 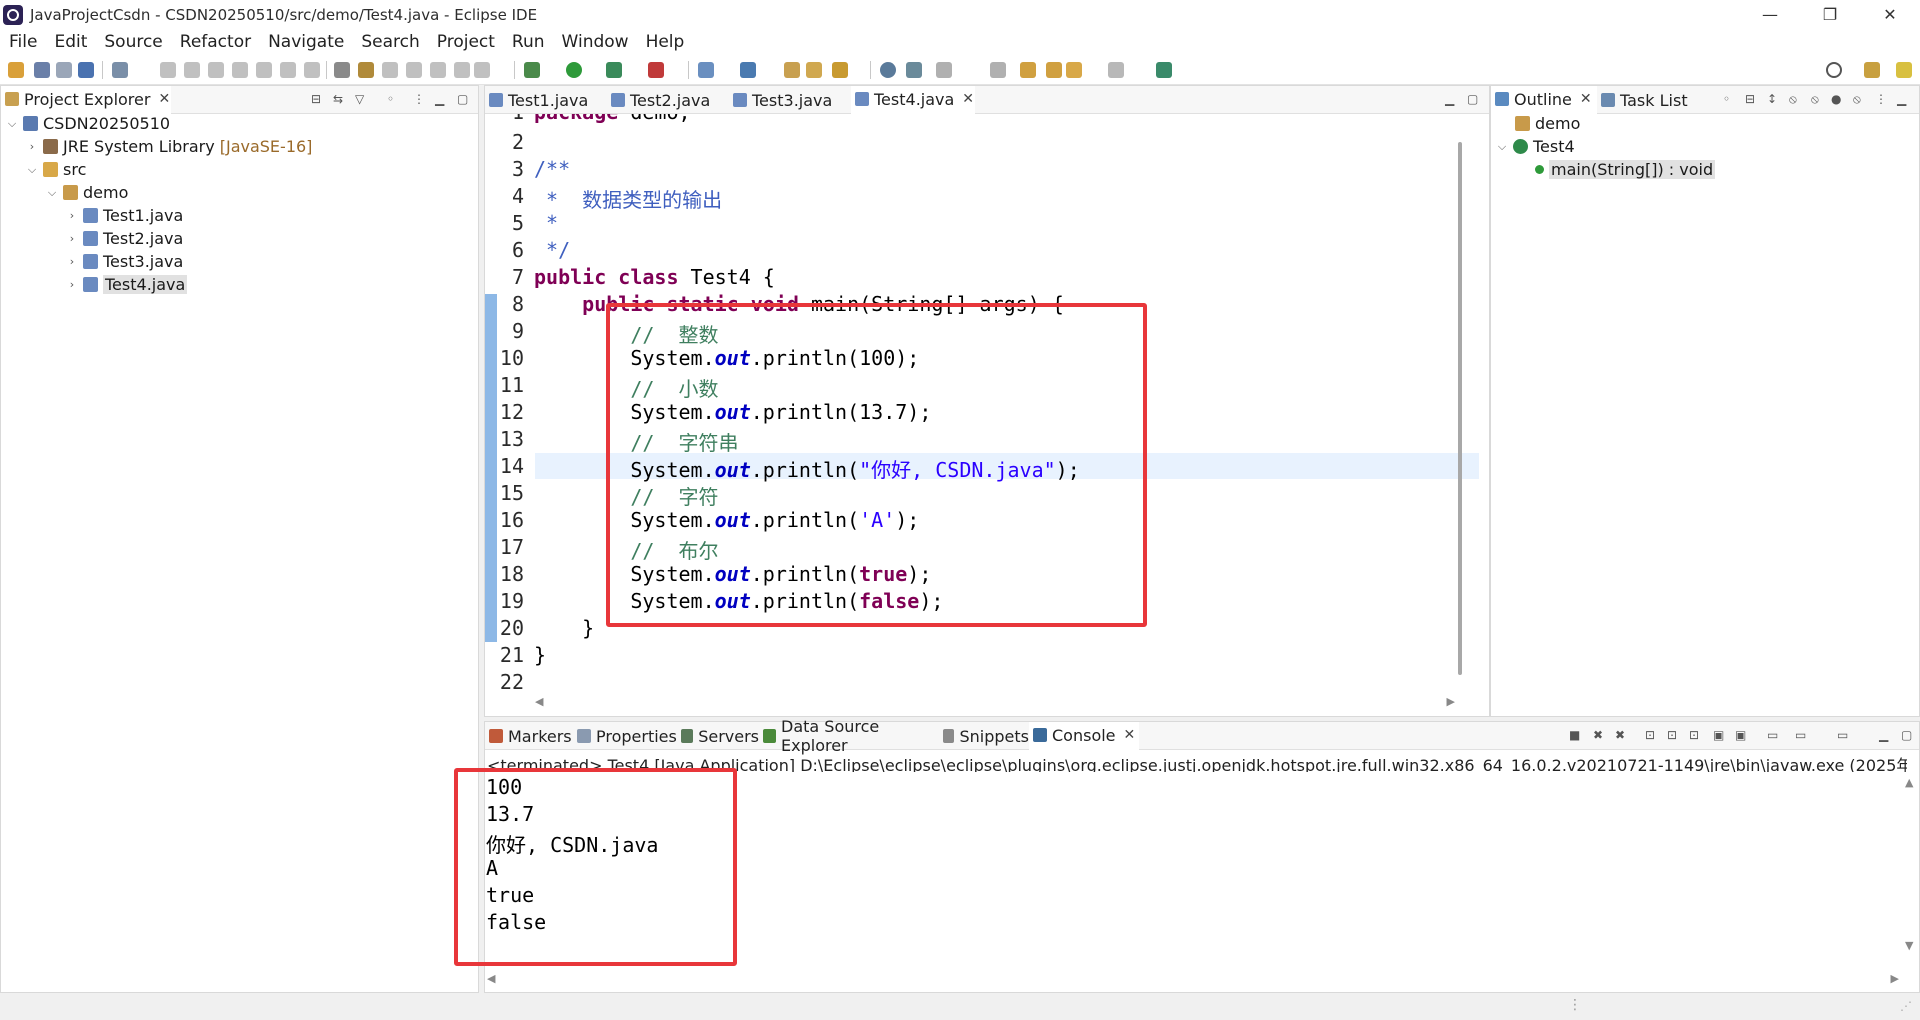 What do you see at coordinates (133, 42) in the screenshot?
I see `menu-source: Source` at bounding box center [133, 42].